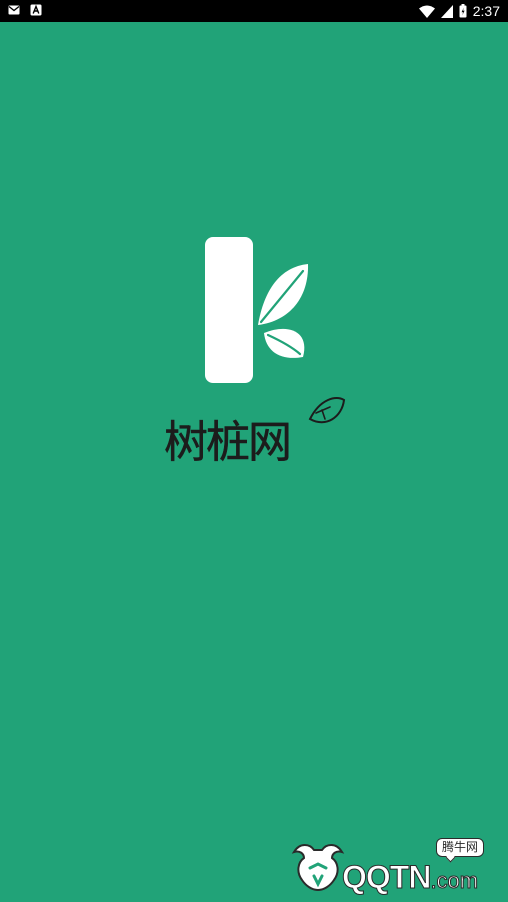 This screenshot has height=902, width=508. I want to click on watermark-suffix: .com, so click(454, 881).